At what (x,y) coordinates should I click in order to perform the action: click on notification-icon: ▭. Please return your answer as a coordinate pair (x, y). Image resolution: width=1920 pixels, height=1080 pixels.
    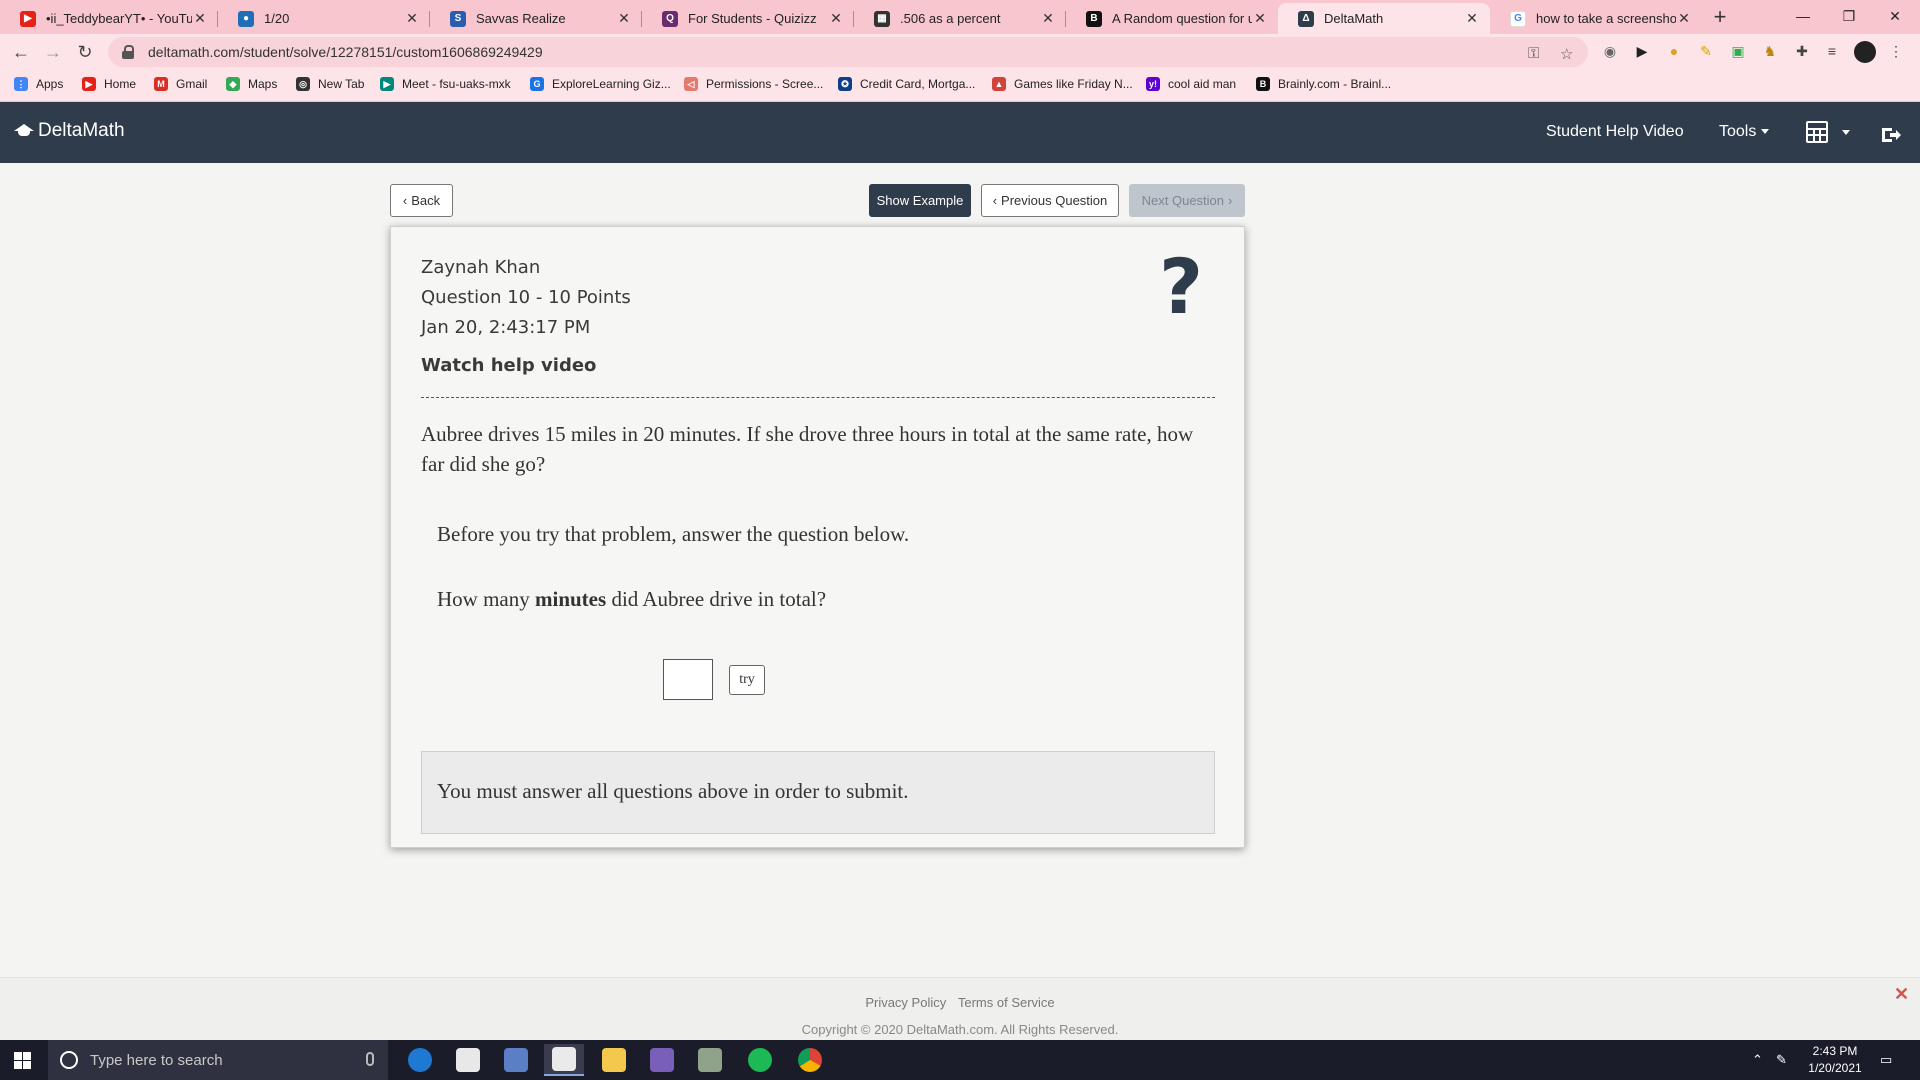
    Looking at the image, I should click on (1886, 1060).